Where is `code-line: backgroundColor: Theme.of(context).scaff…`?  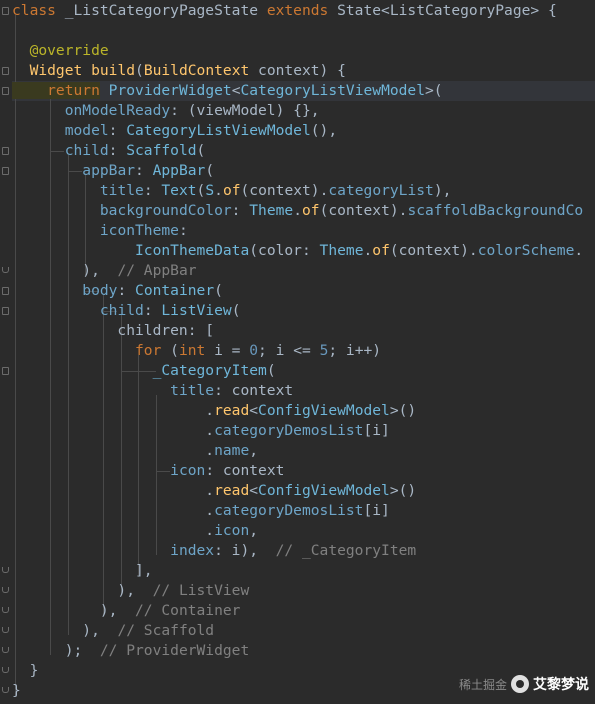 code-line: backgroundColor: Theme.of(context).scaff… is located at coordinates (297, 211).